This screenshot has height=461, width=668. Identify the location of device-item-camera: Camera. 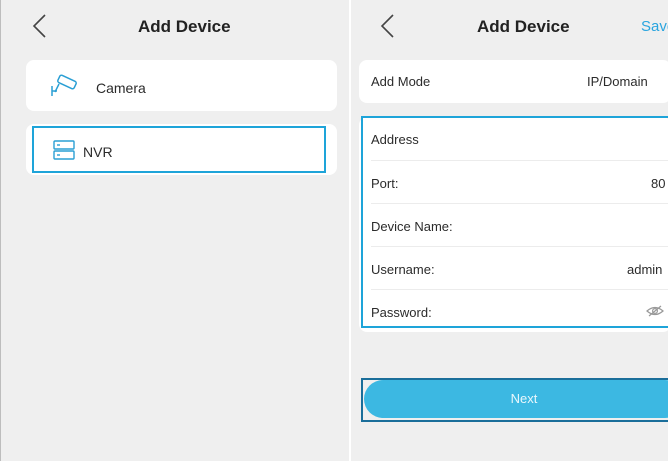
(181, 85).